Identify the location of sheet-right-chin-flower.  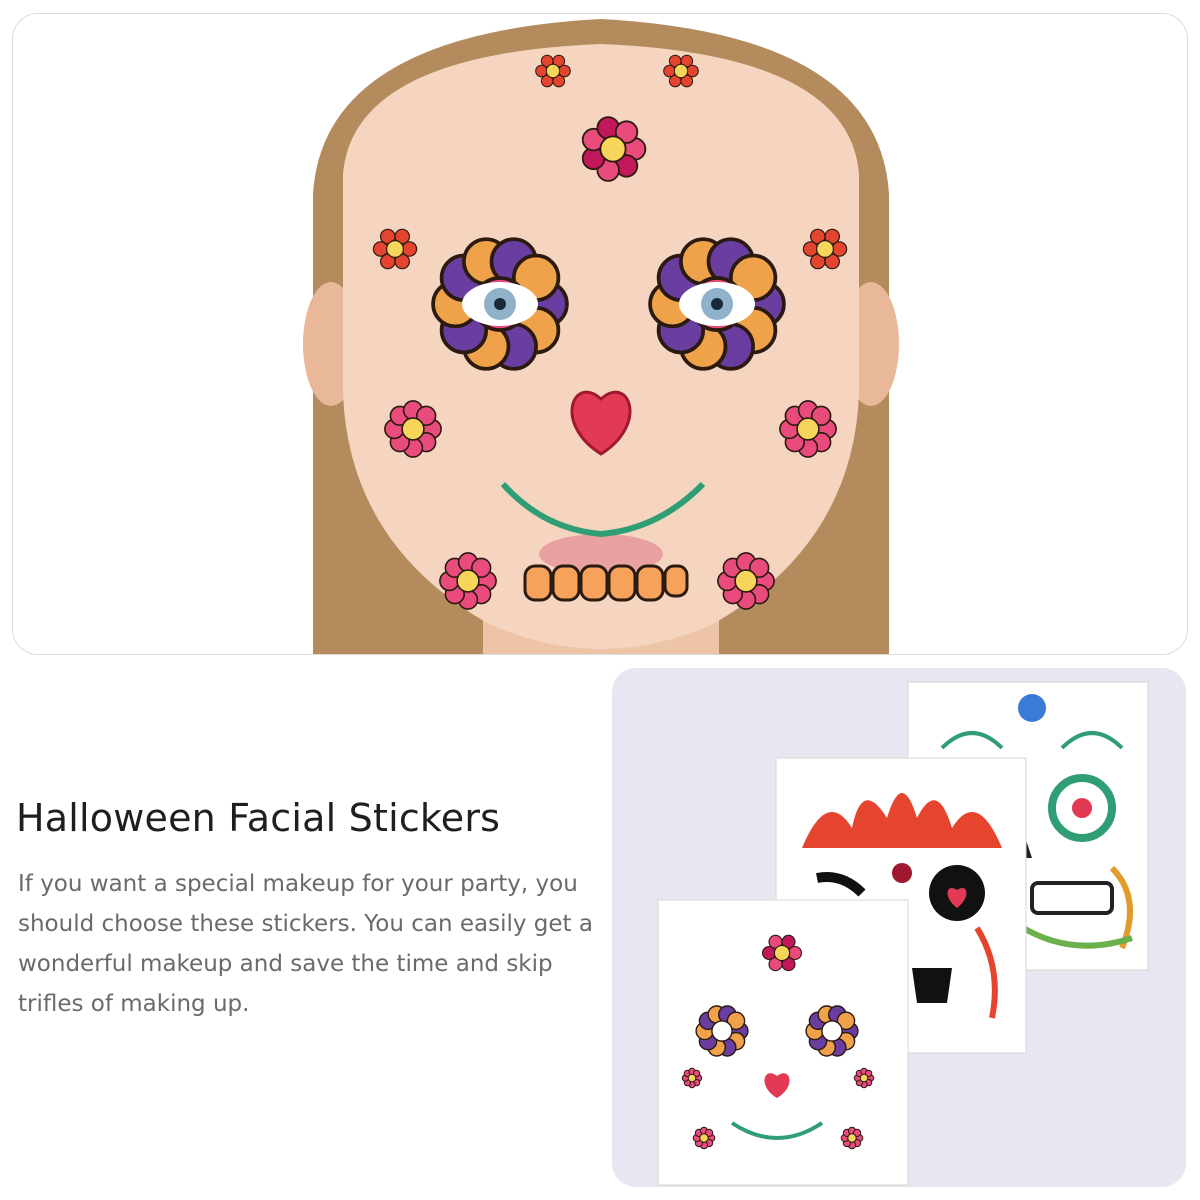
(852, 1138).